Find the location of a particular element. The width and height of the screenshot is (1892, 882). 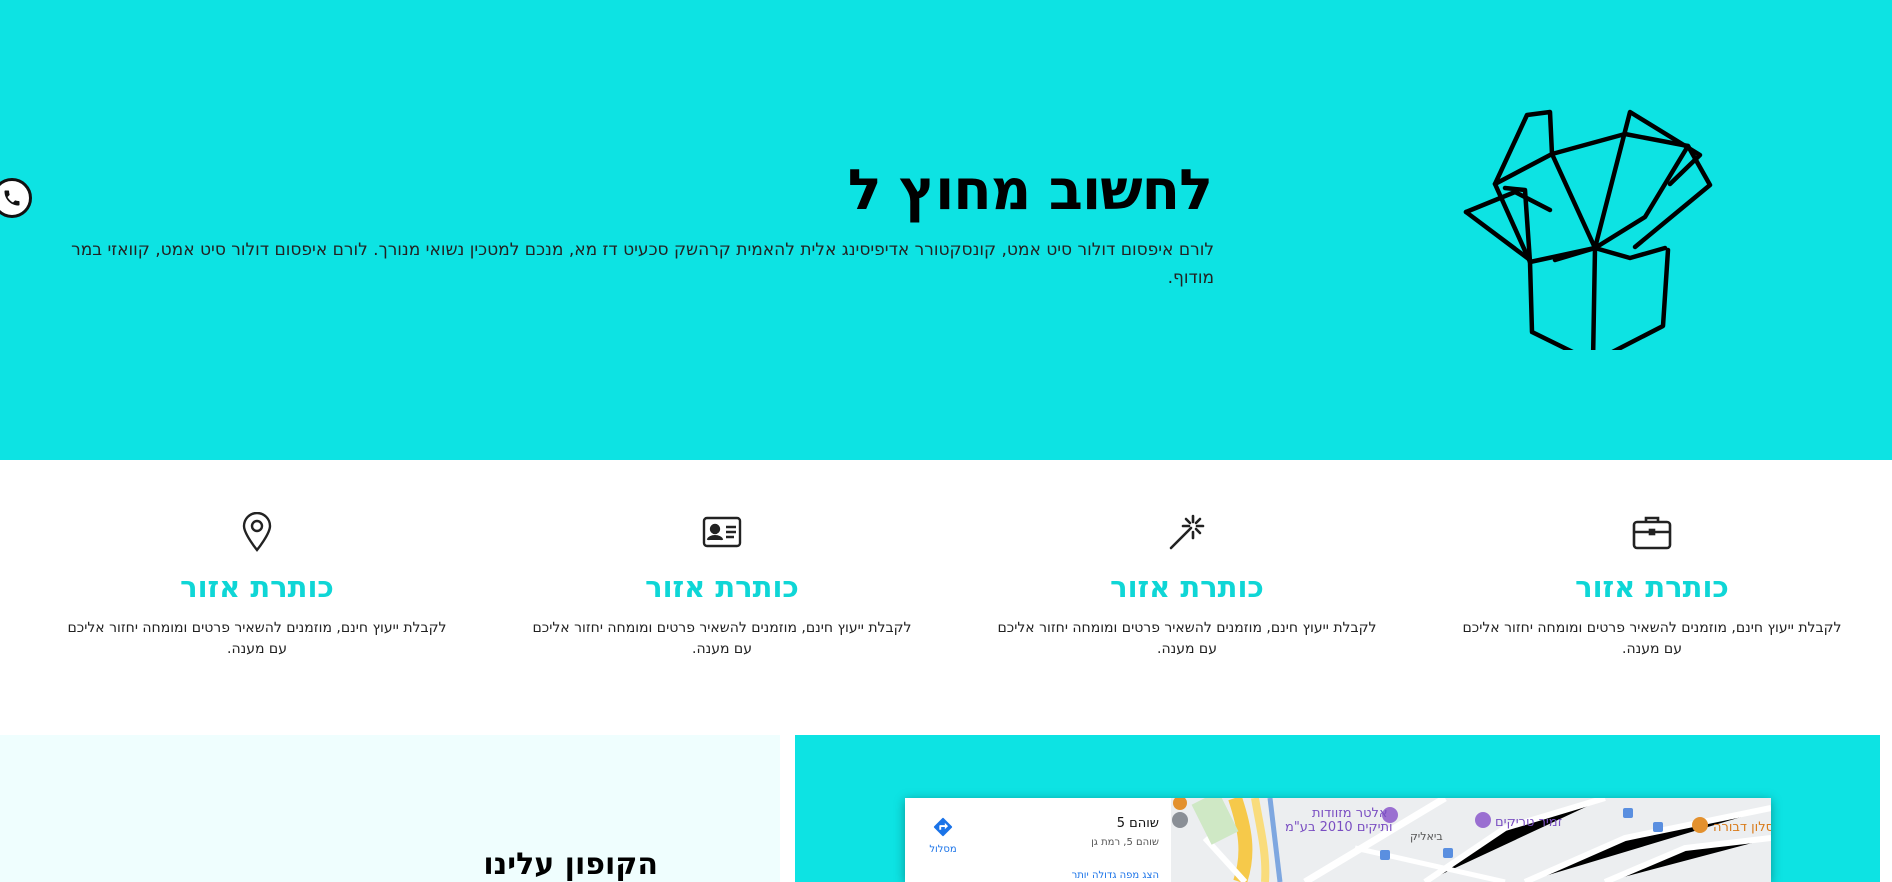

map-label: זמיר טריקים is located at coordinates (1529, 822).